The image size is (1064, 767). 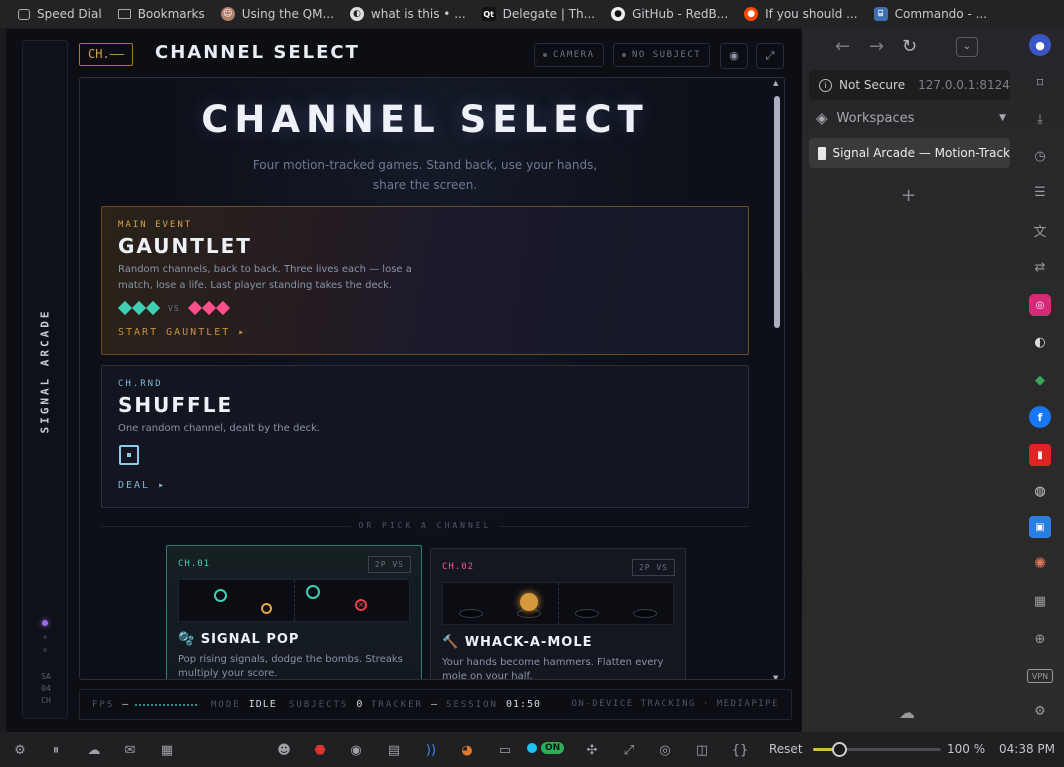 What do you see at coordinates (532, 748) in the screenshot?
I see `status-dot-icon` at bounding box center [532, 748].